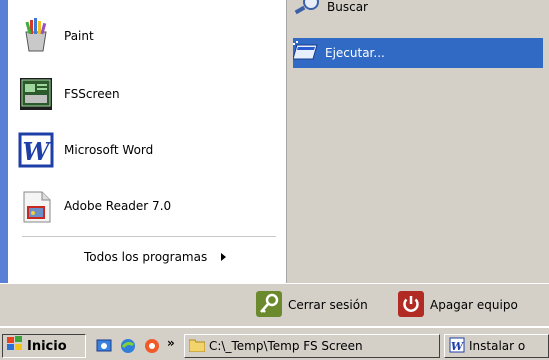 The image size is (549, 360). What do you see at coordinates (104, 346) in the screenshot?
I see `show-desktop-icon` at bounding box center [104, 346].